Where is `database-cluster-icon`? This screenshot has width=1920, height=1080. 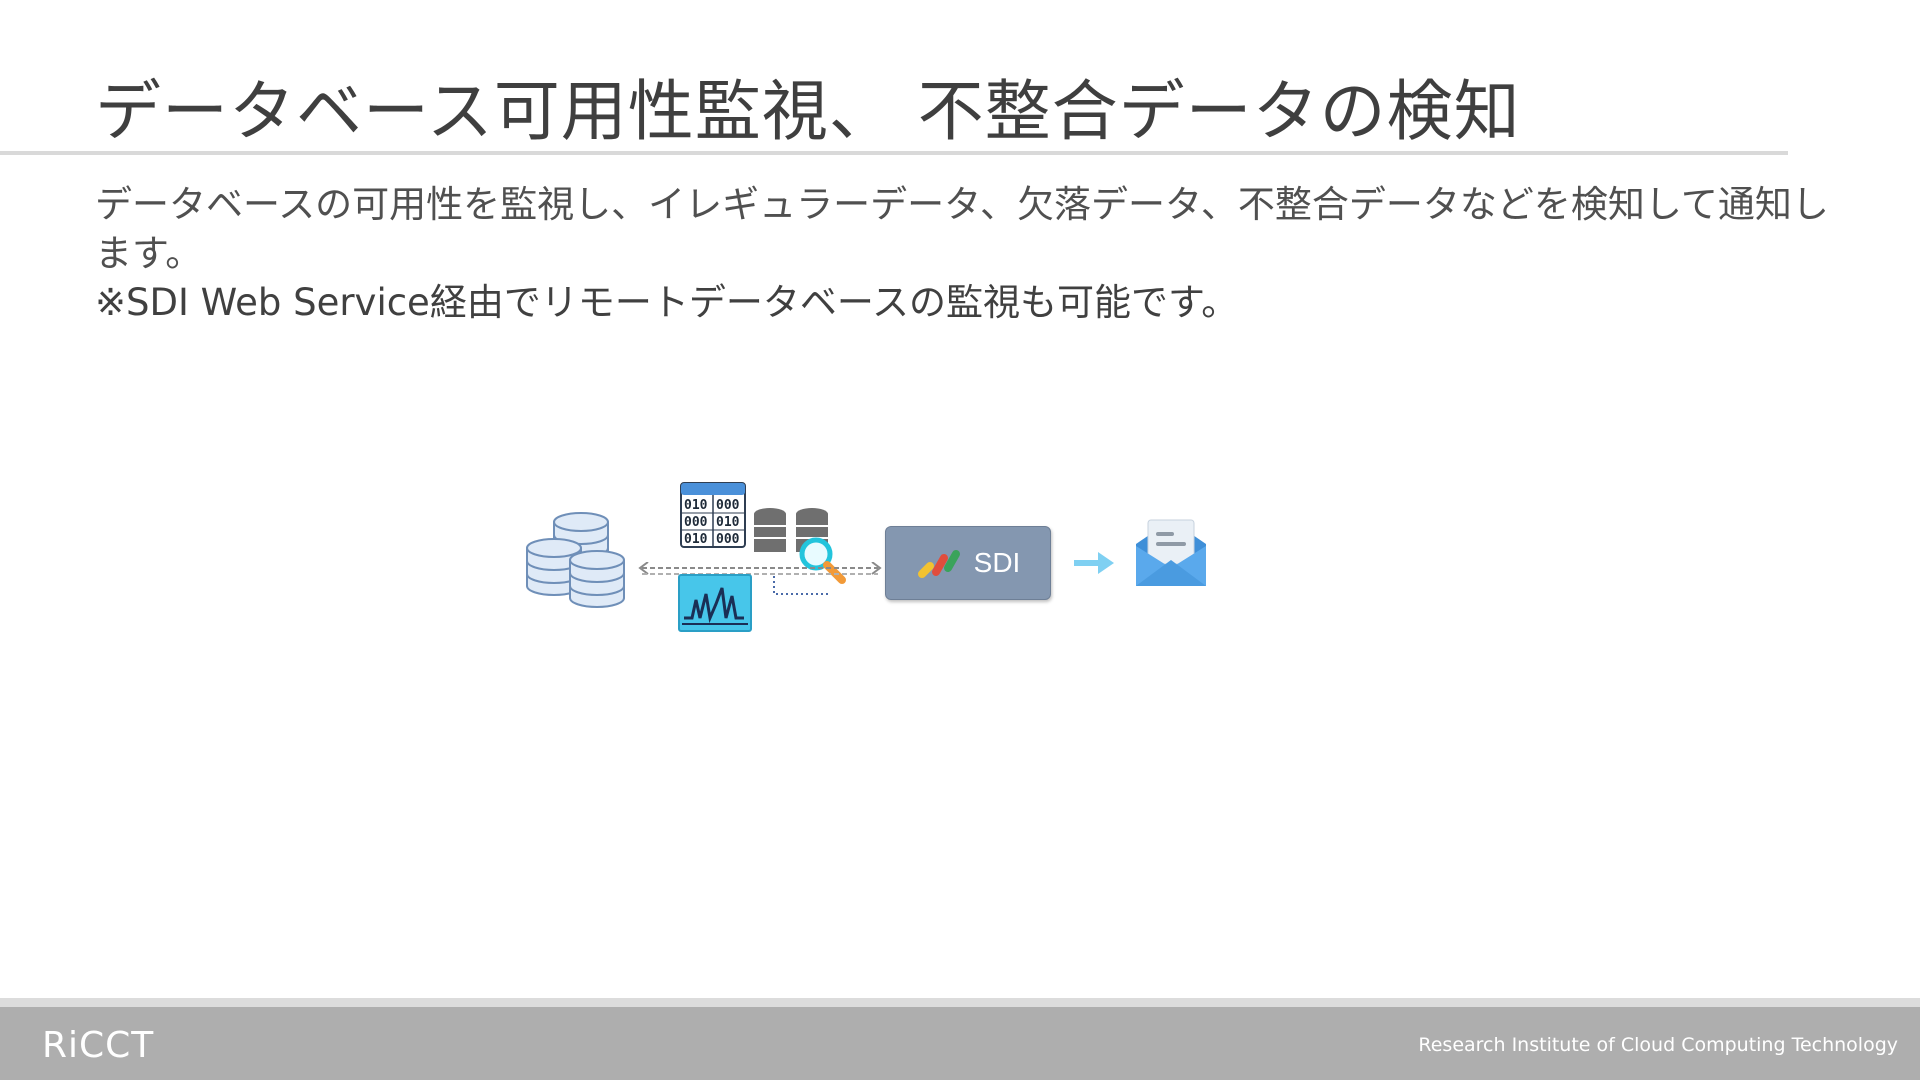 database-cluster-icon is located at coordinates (575, 560).